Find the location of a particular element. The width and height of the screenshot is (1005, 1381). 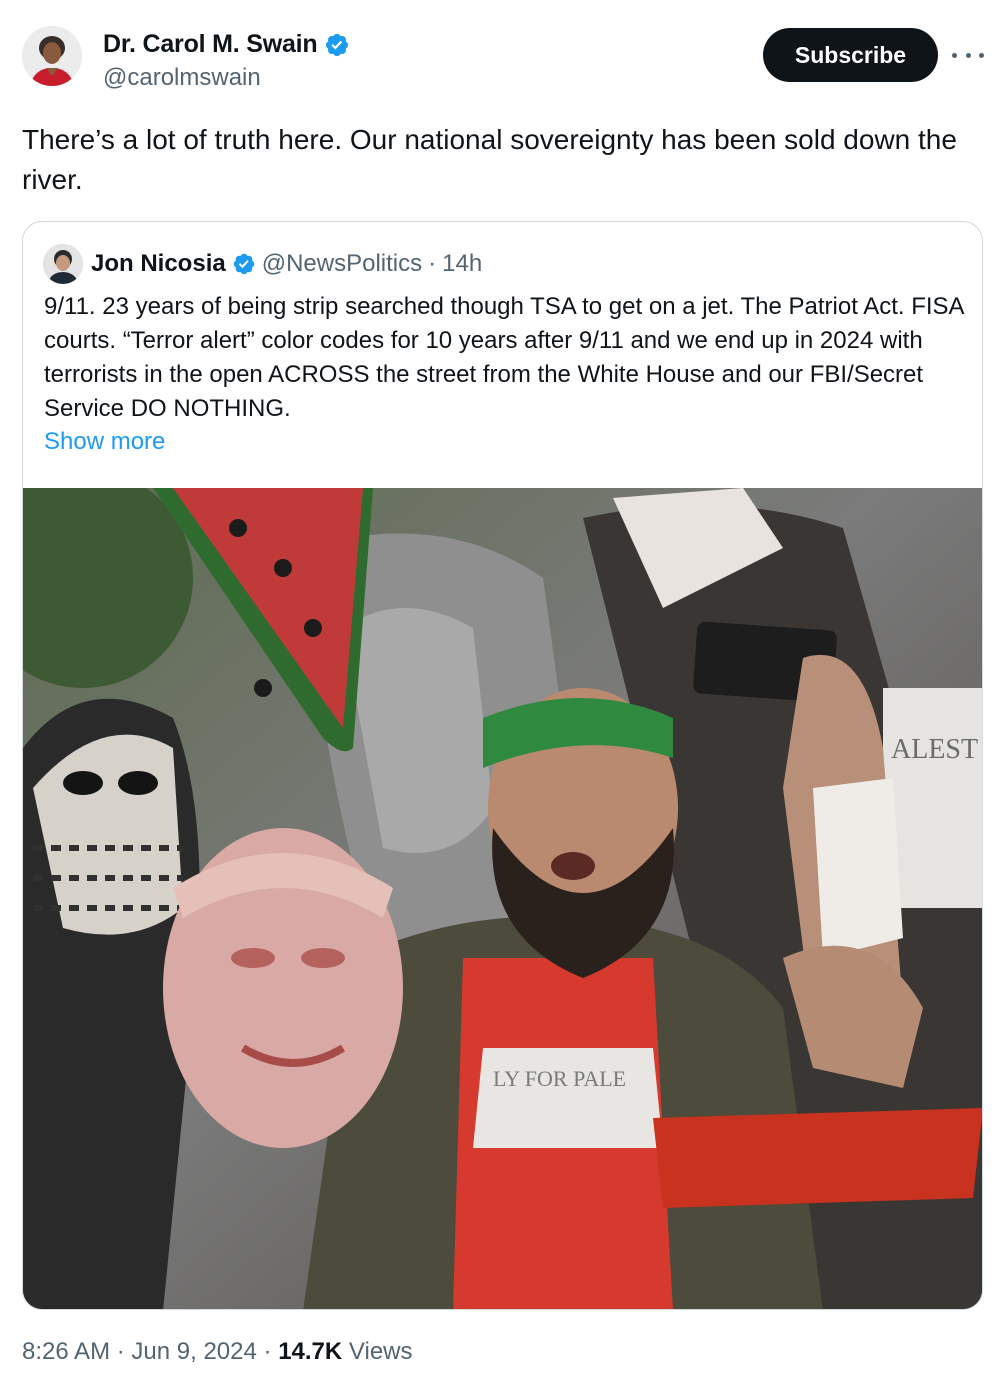

quoted-header: Jon Nicosia @NewsPolitics · 14h is located at coordinates (286, 264).